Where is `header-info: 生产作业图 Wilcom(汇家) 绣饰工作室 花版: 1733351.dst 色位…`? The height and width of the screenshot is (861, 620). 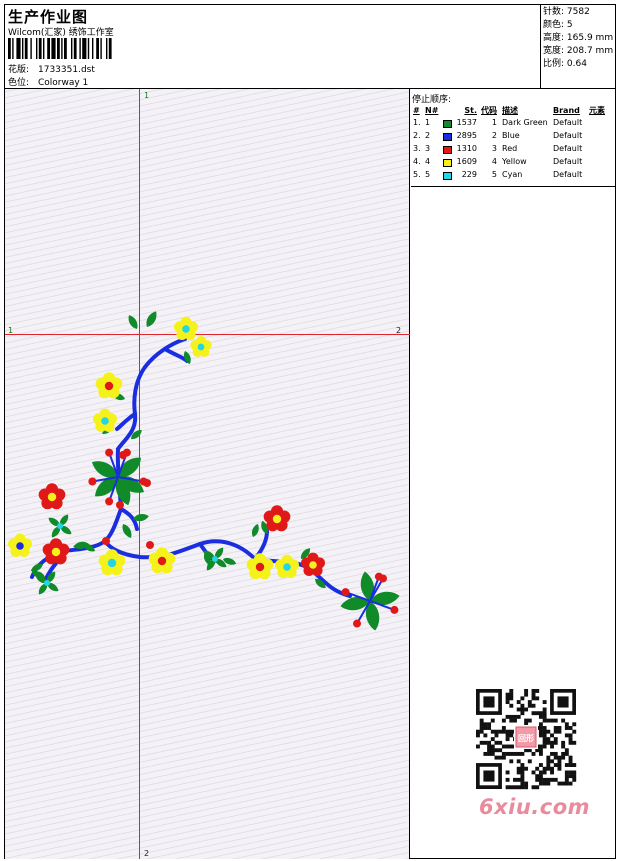 header-info: 生产作业图 Wilcom(汇家) 绣饰工作室 花版: 1733351.dst 色位… is located at coordinates (273, 47).